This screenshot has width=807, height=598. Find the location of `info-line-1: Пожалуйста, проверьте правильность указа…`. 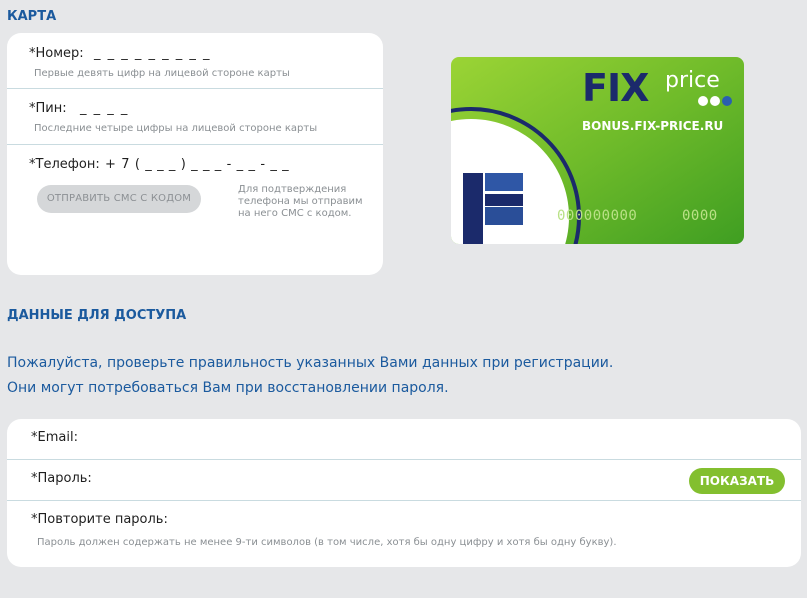

info-line-1: Пожалуйста, проверьте правильность указа… is located at coordinates (310, 363).